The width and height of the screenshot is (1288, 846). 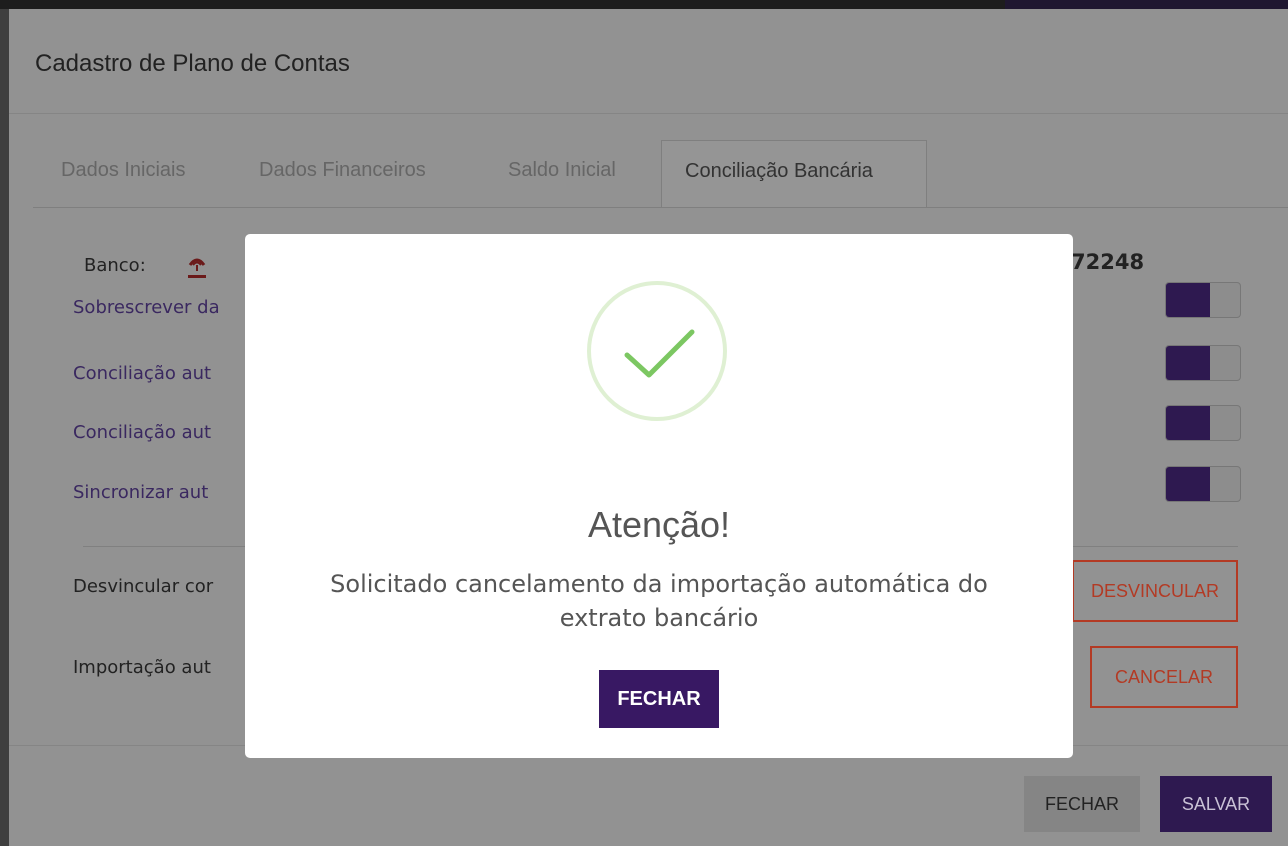 What do you see at coordinates (648, 113) in the screenshot?
I see `title-divider` at bounding box center [648, 113].